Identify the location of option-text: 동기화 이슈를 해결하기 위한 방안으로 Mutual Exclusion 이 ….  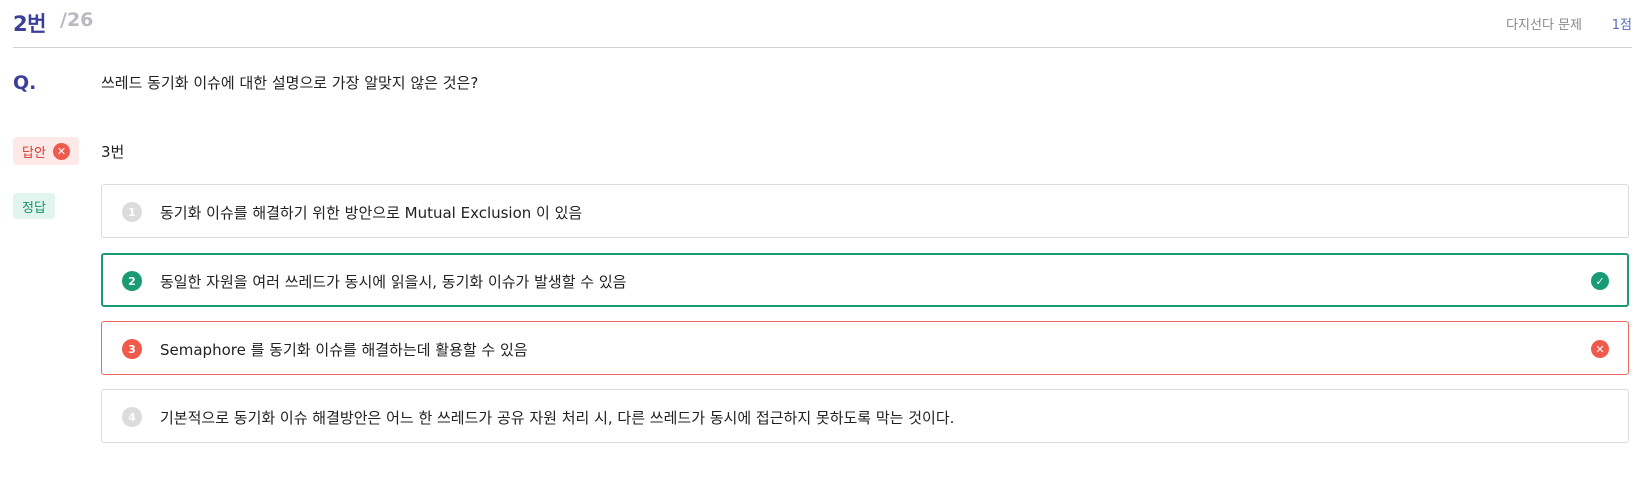
(371, 213).